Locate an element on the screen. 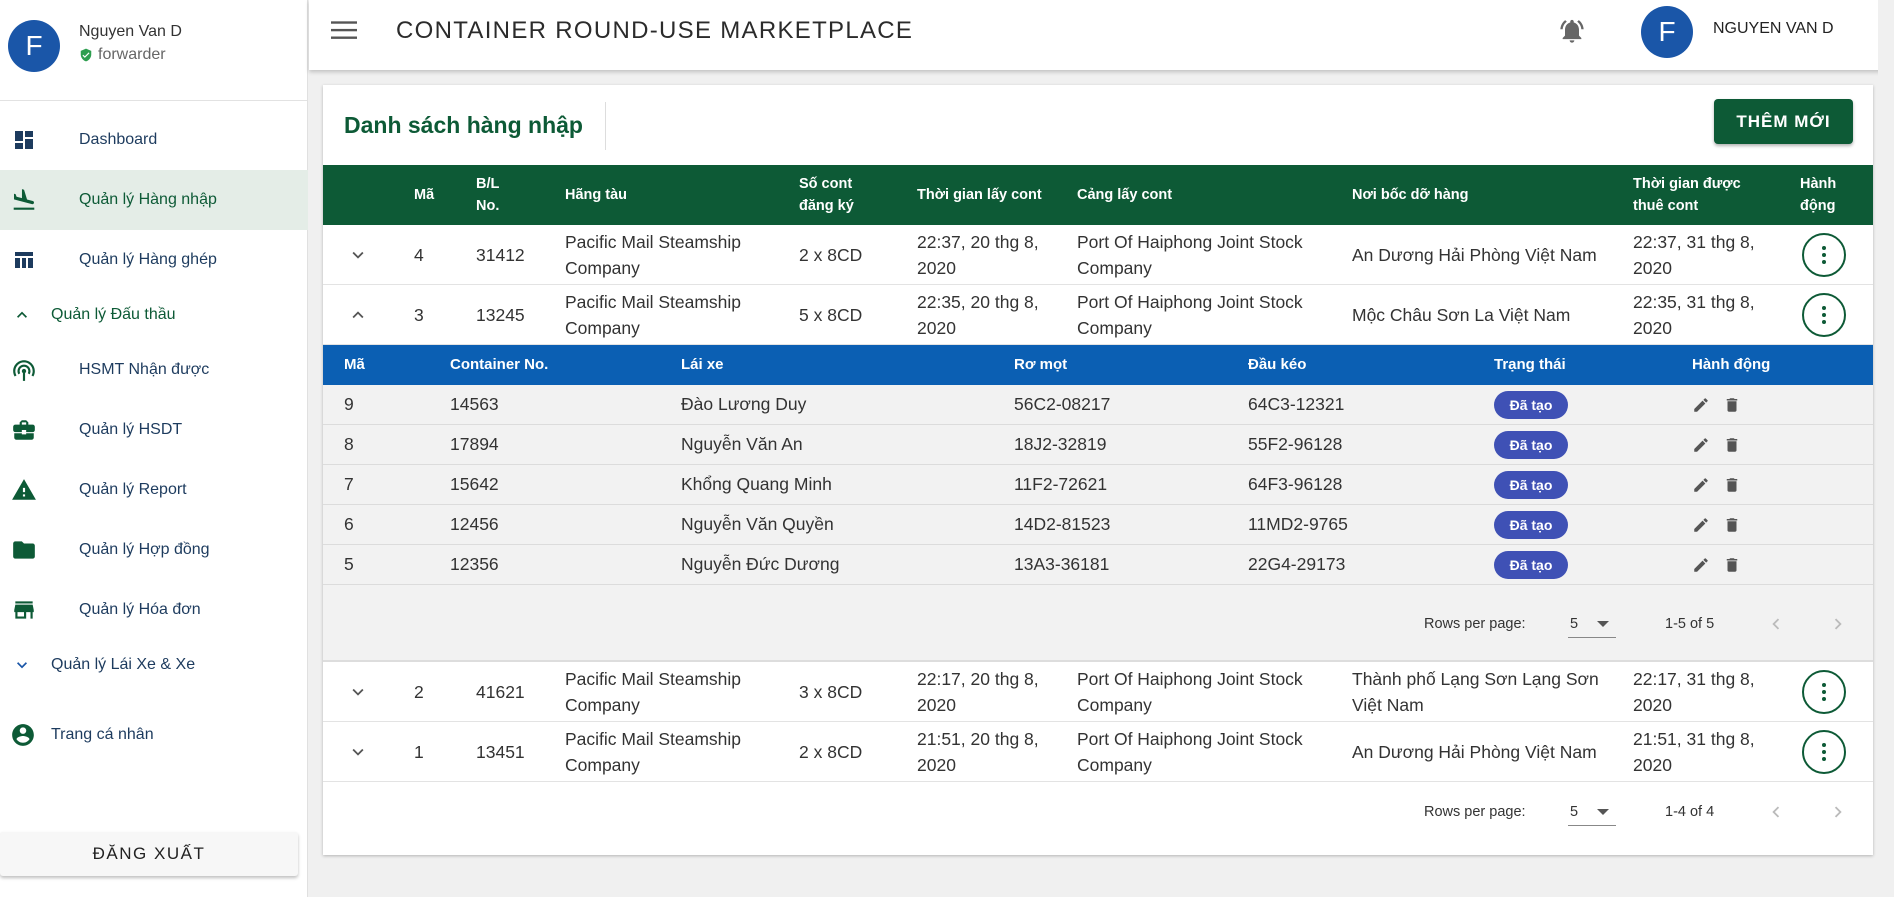 Image resolution: width=1894 pixels, height=897 pixels. shield-check-icon is located at coordinates (86, 55).